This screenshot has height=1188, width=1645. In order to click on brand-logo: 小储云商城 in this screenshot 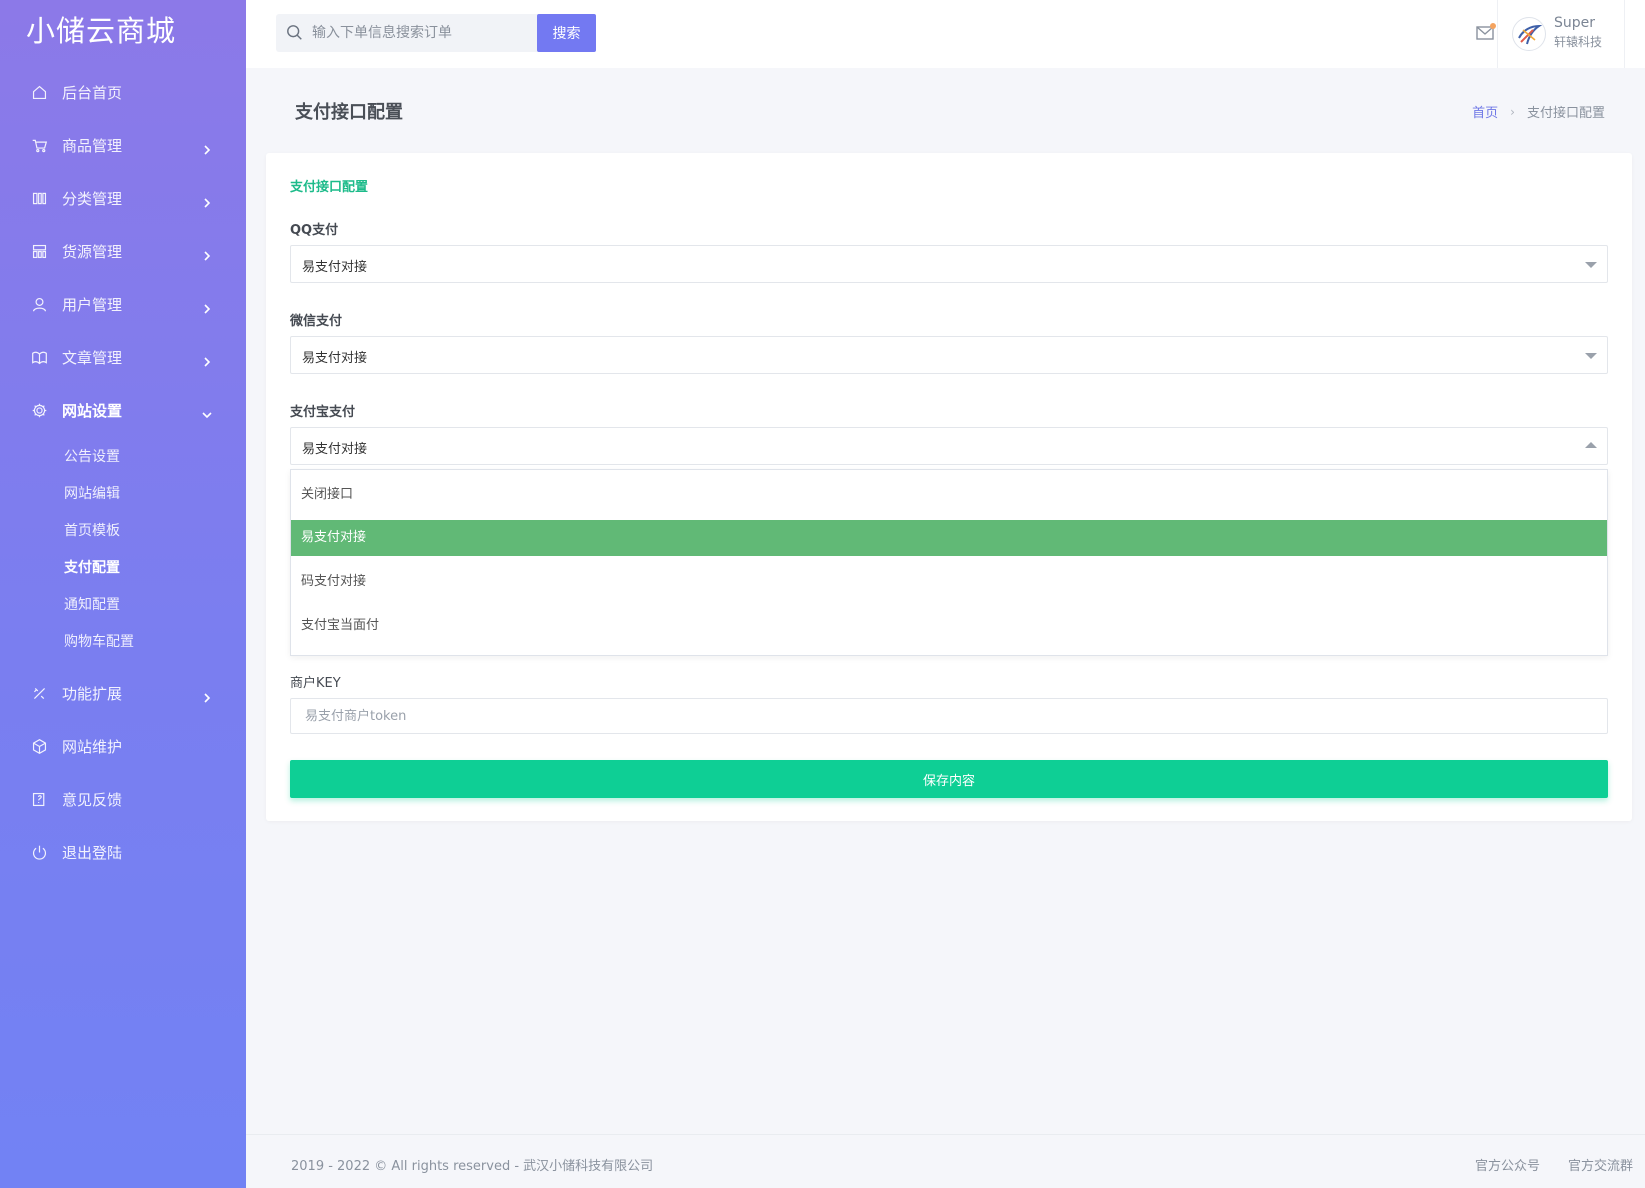, I will do `click(123, 33)`.